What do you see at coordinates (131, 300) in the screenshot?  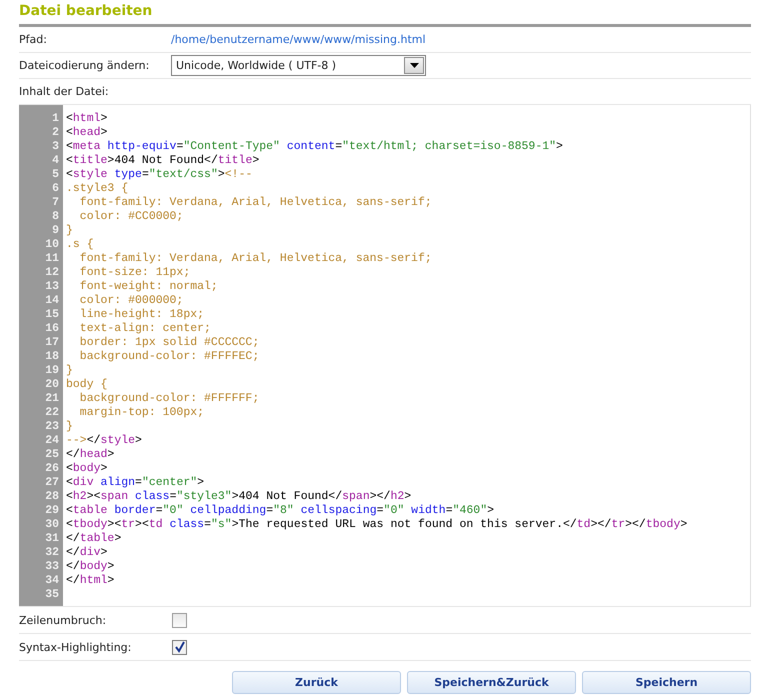 I see `code-line: color: #000000;` at bounding box center [131, 300].